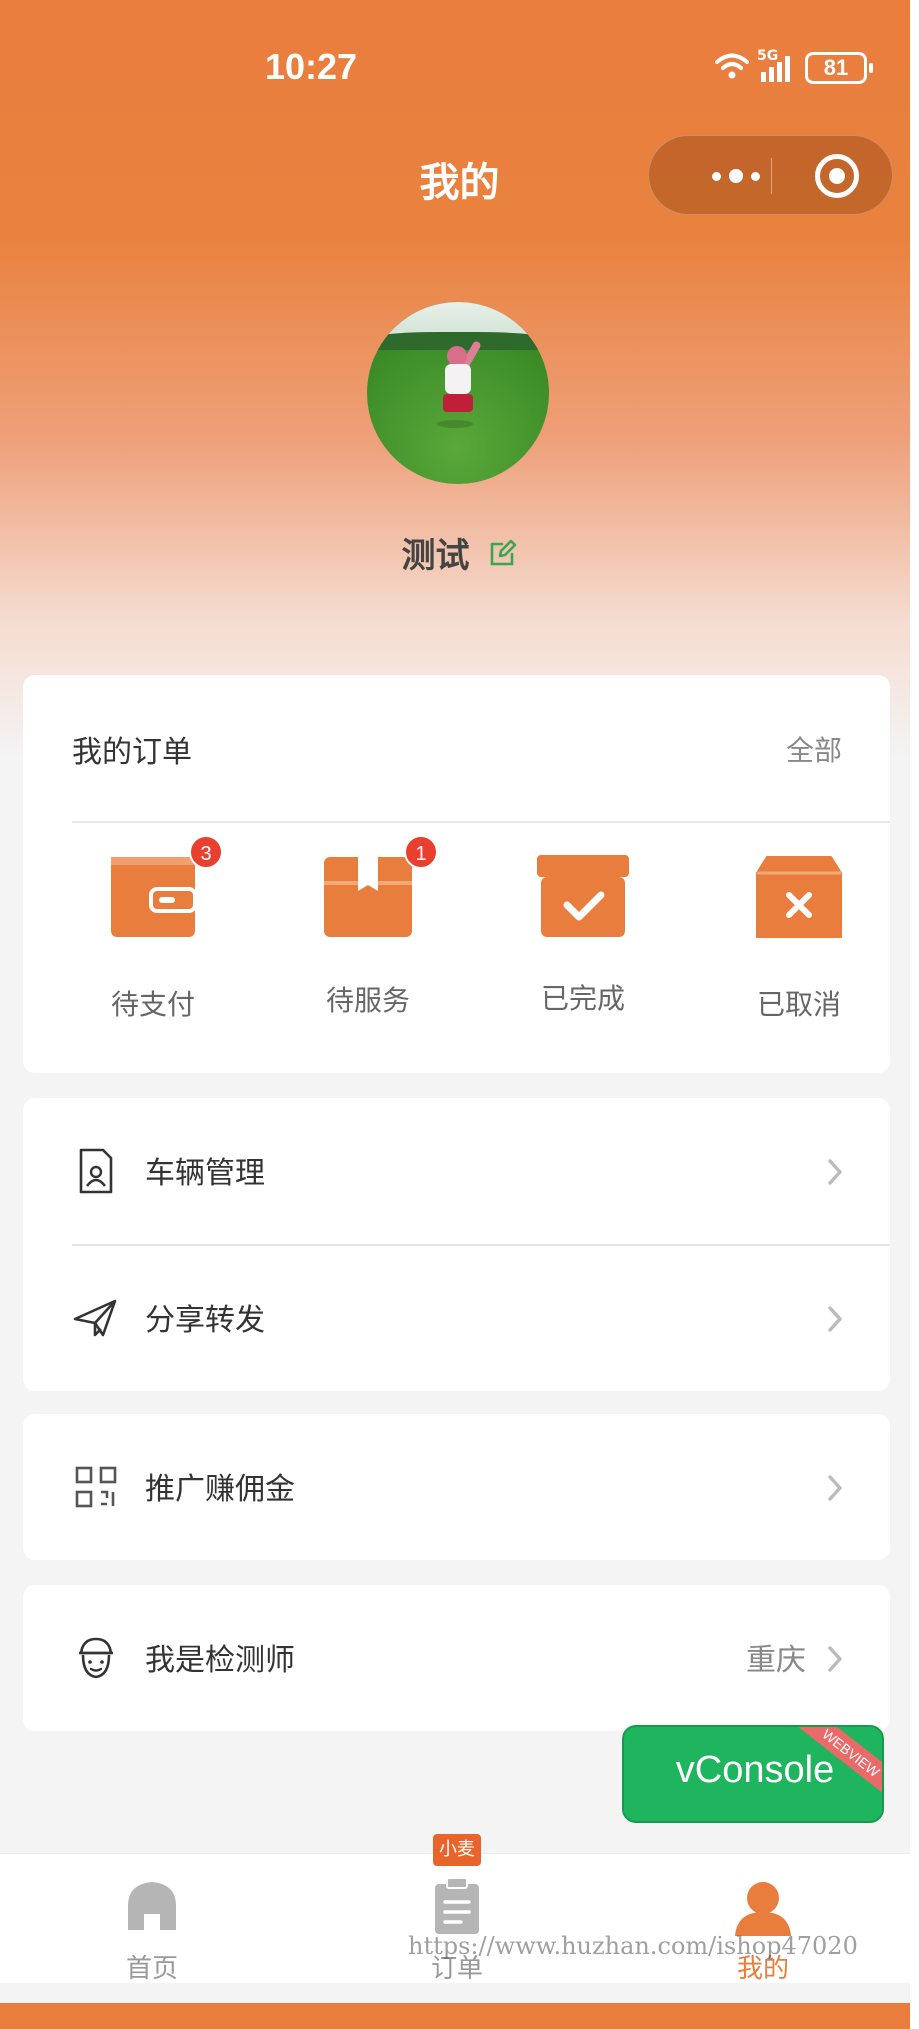 The height and width of the screenshot is (2029, 919). I want to click on avatar, so click(458, 393).